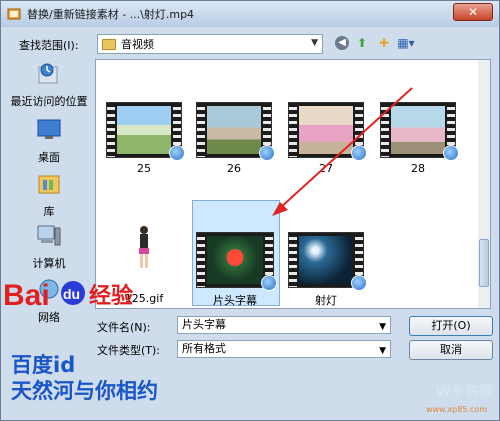  Describe the element at coordinates (49, 45) in the screenshot. I see `lookin-label: 查找范围(I):` at that location.